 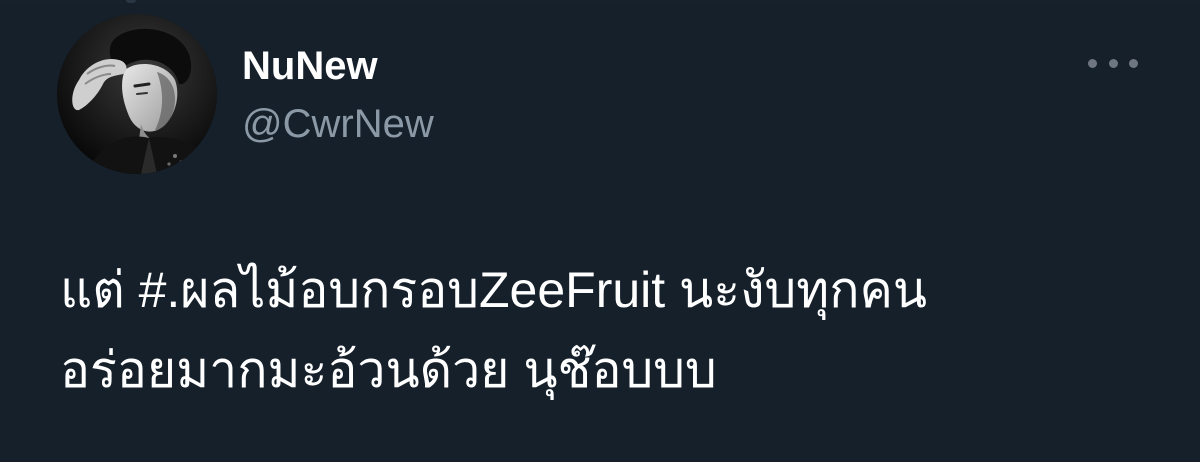 What do you see at coordinates (310, 66) in the screenshot?
I see `author-name: NuNew` at bounding box center [310, 66].